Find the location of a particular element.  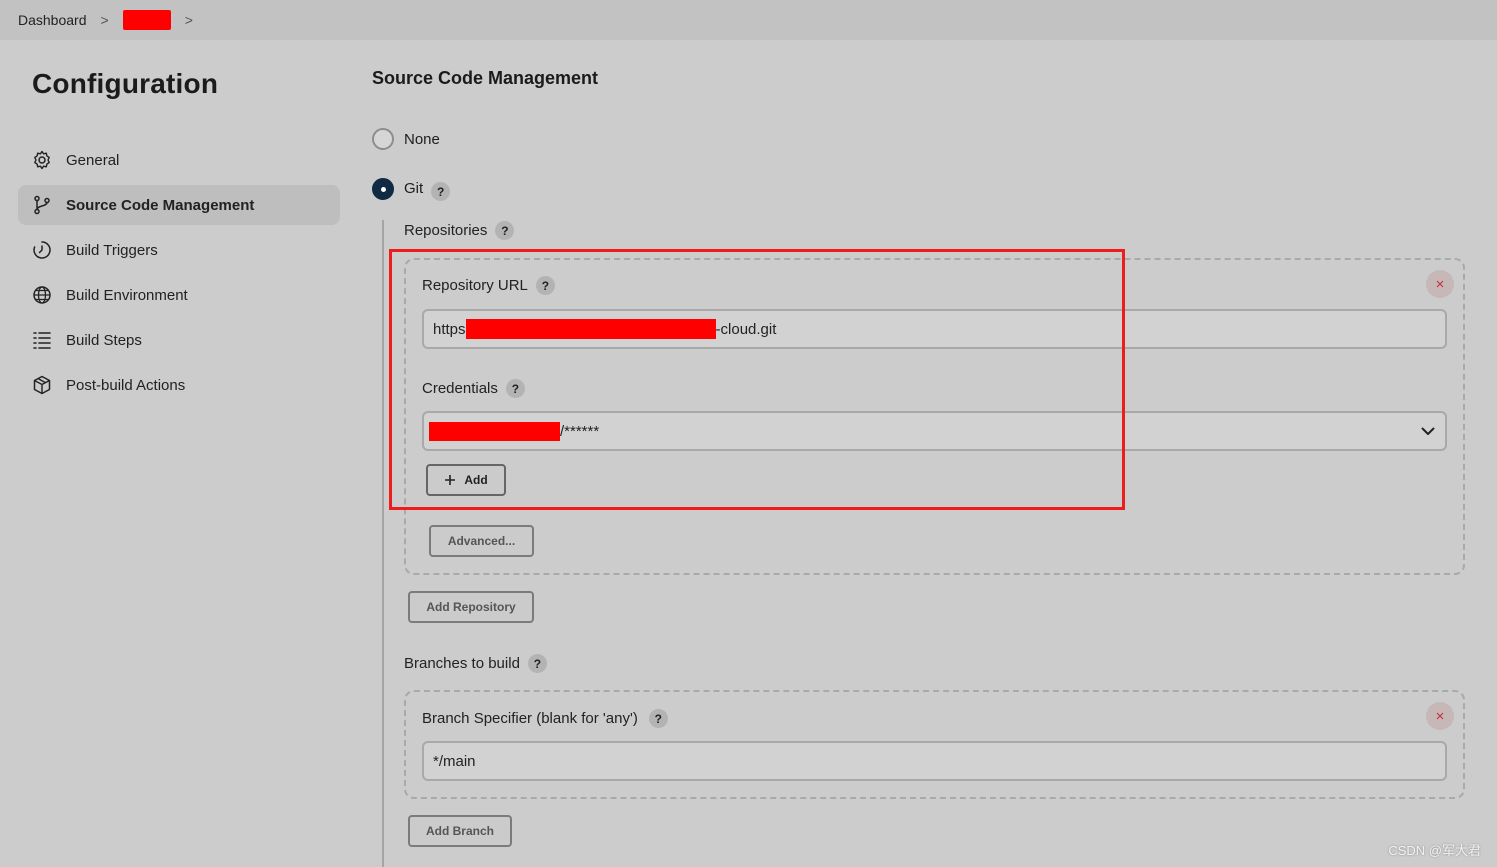

breadcrumb-dashboard: Dashboard is located at coordinates (52, 20).